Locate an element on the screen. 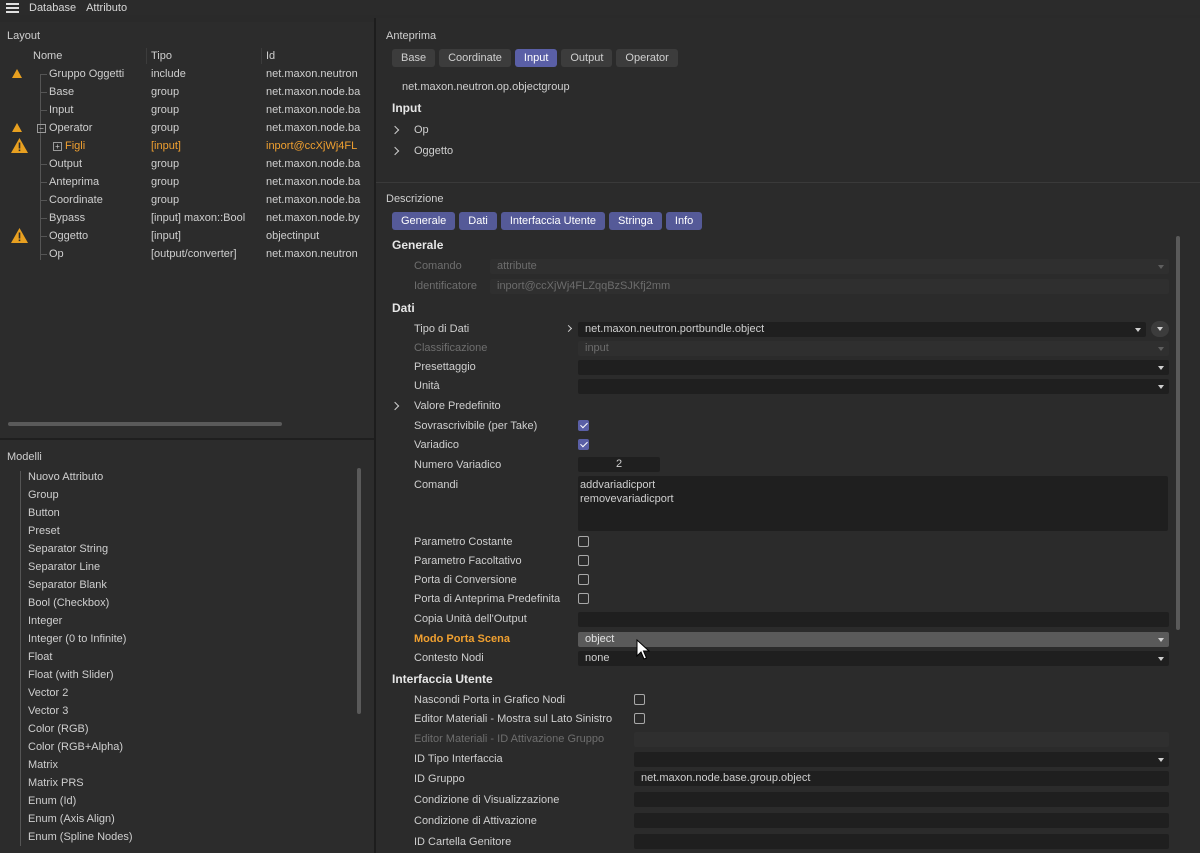 Image resolution: width=1200 pixels, height=853 pixels. row-id: net.maxon.node.ba is located at coordinates (313, 110).